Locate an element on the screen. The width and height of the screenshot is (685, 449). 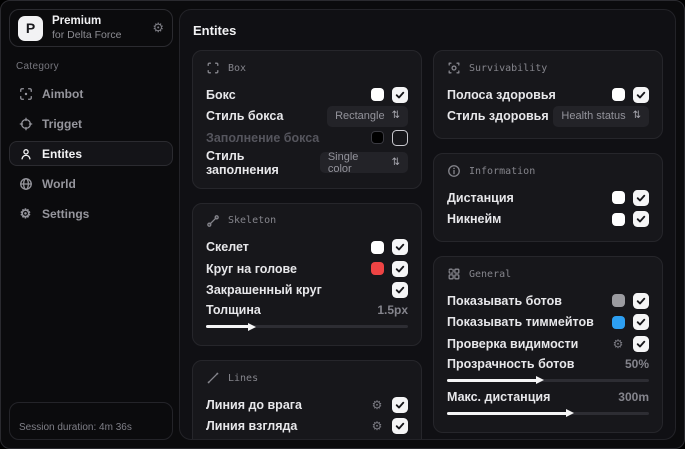
dropdown-survivability-1: Health status ⇅ is located at coordinates (601, 116).